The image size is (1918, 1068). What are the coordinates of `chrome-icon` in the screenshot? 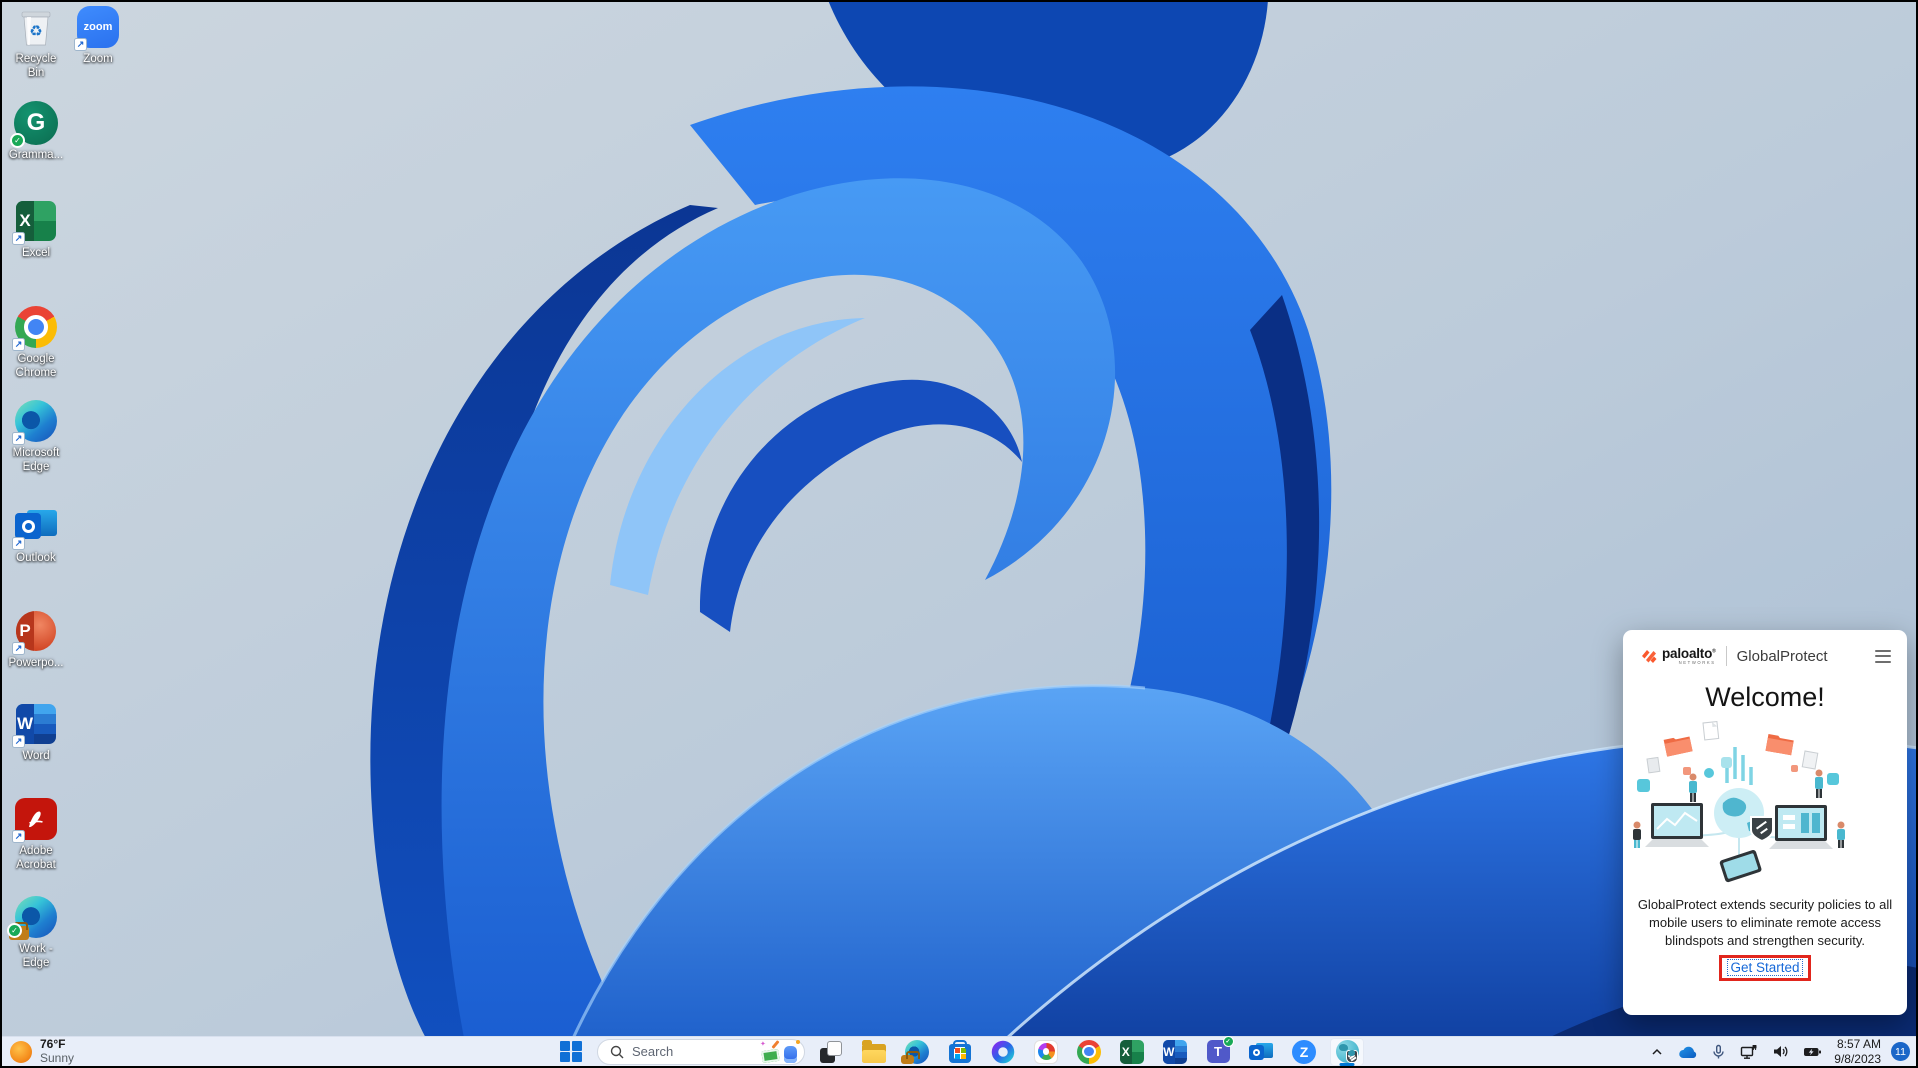 It's located at (1089, 1051).